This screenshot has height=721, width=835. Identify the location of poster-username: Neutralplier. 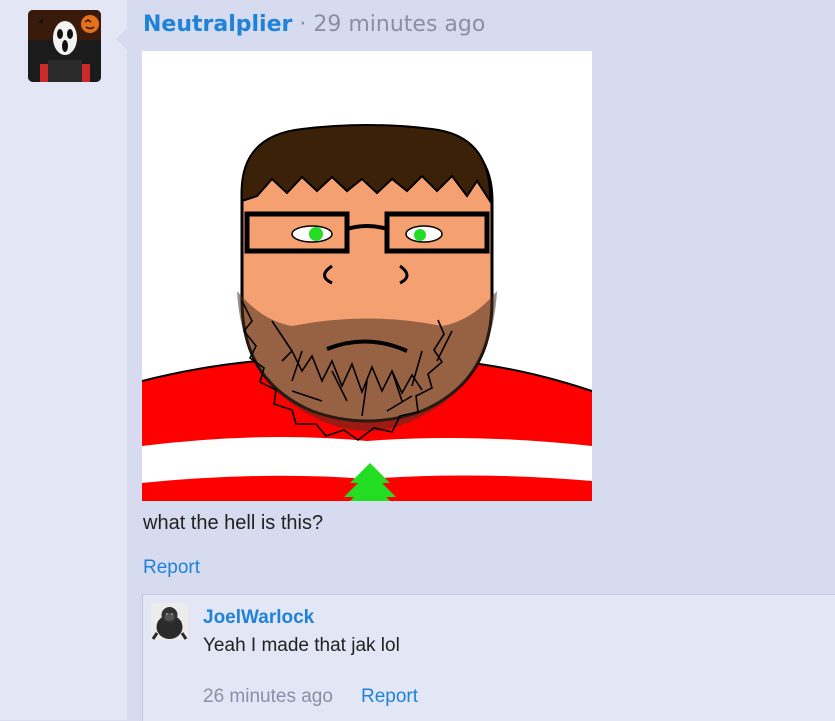
(217, 24).